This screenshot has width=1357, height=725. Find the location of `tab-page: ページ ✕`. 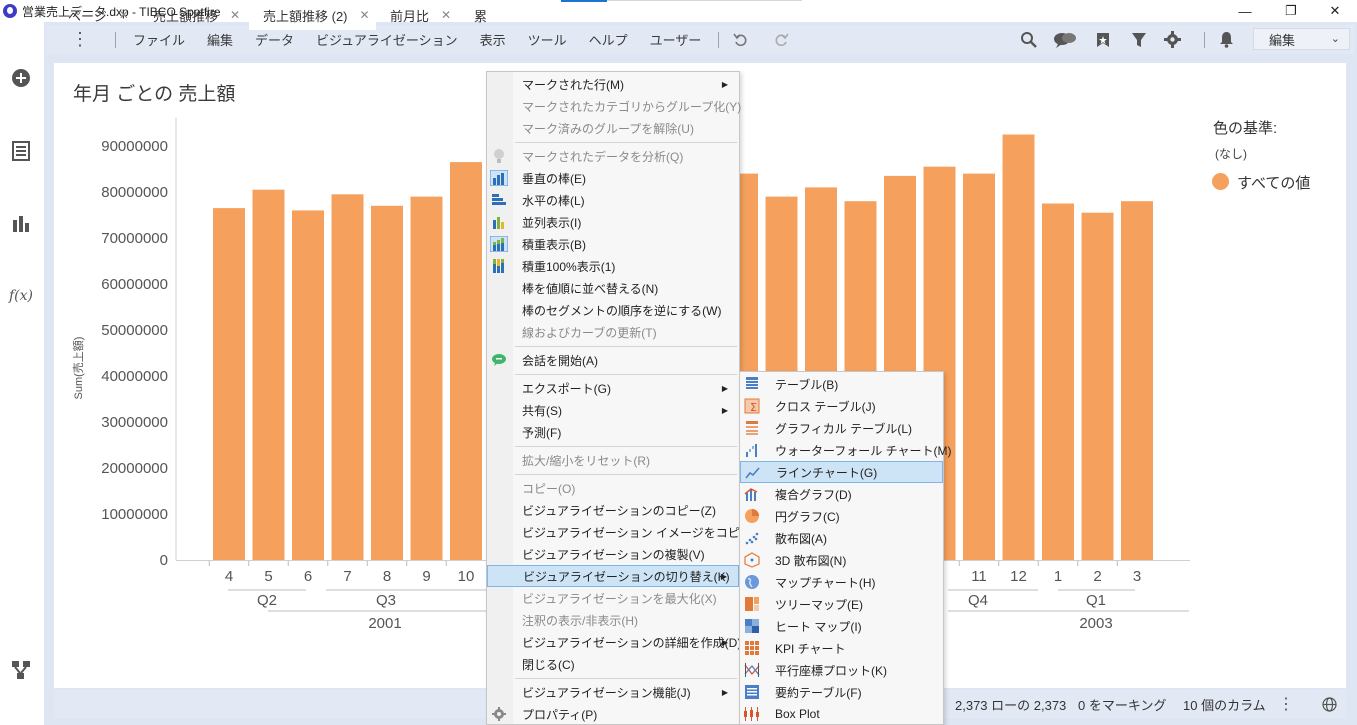

tab-page: ページ ✕ is located at coordinates (96, 15).